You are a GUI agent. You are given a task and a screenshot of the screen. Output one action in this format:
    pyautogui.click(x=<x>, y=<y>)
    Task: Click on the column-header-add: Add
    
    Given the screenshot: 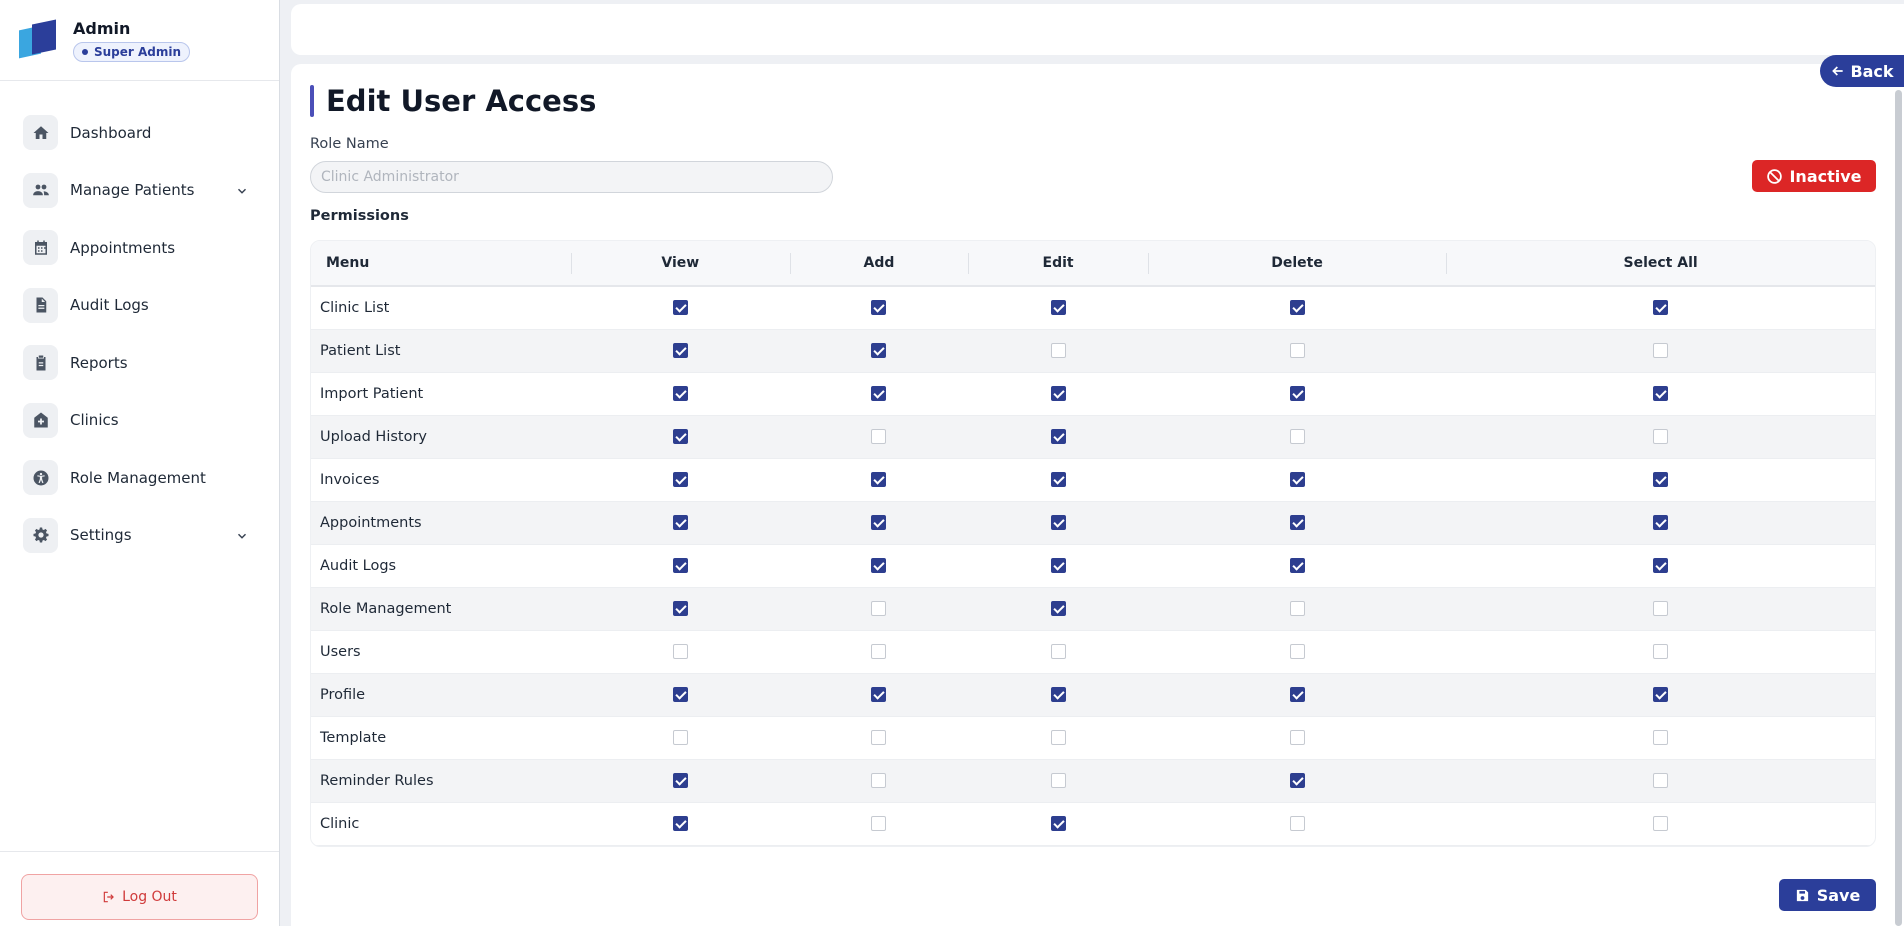 What is the action you would take?
    pyautogui.click(x=879, y=264)
    